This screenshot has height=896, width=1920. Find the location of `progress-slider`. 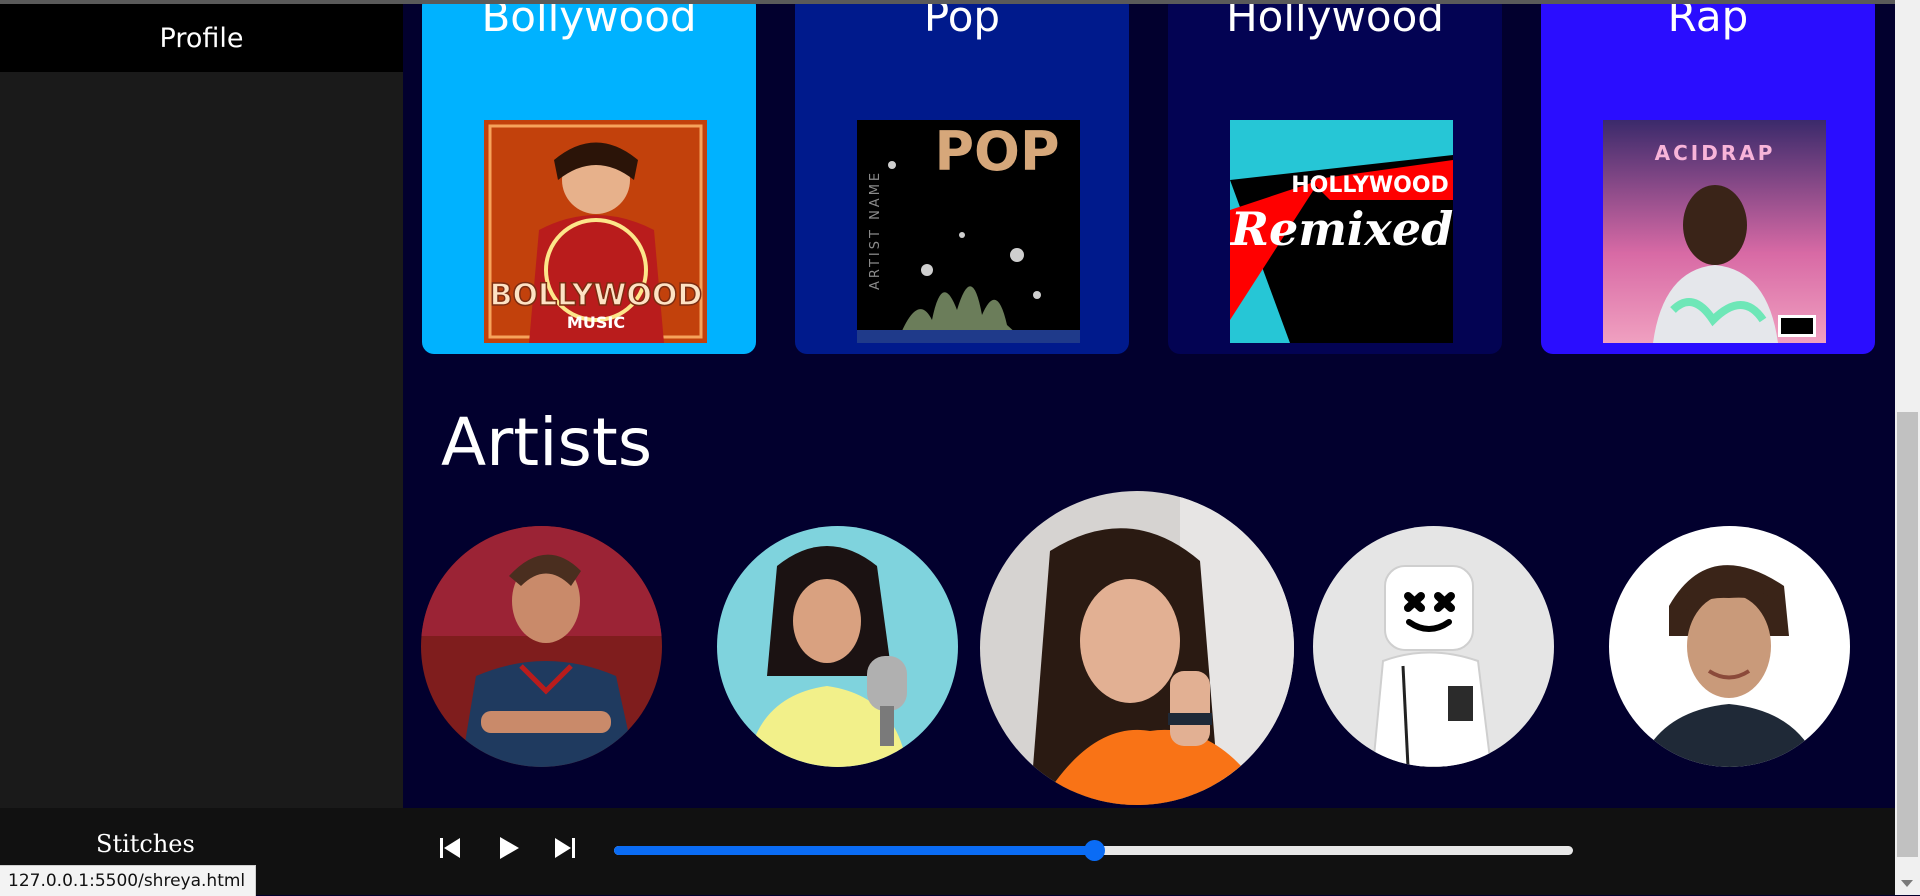

progress-slider is located at coordinates (1093, 850).